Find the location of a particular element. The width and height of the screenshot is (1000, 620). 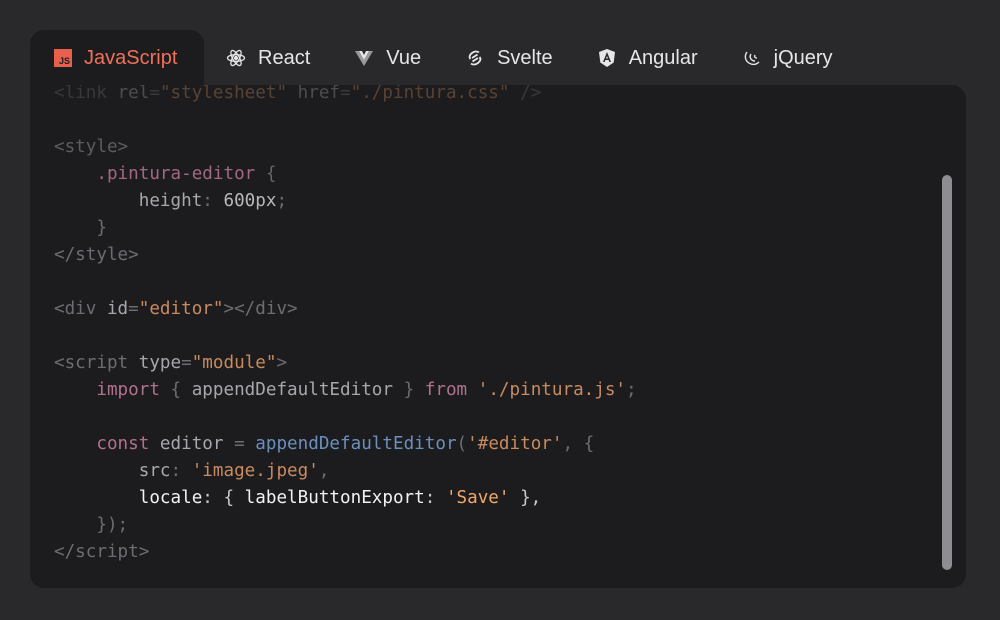

code-token-attr: locale is located at coordinates (128, 498).